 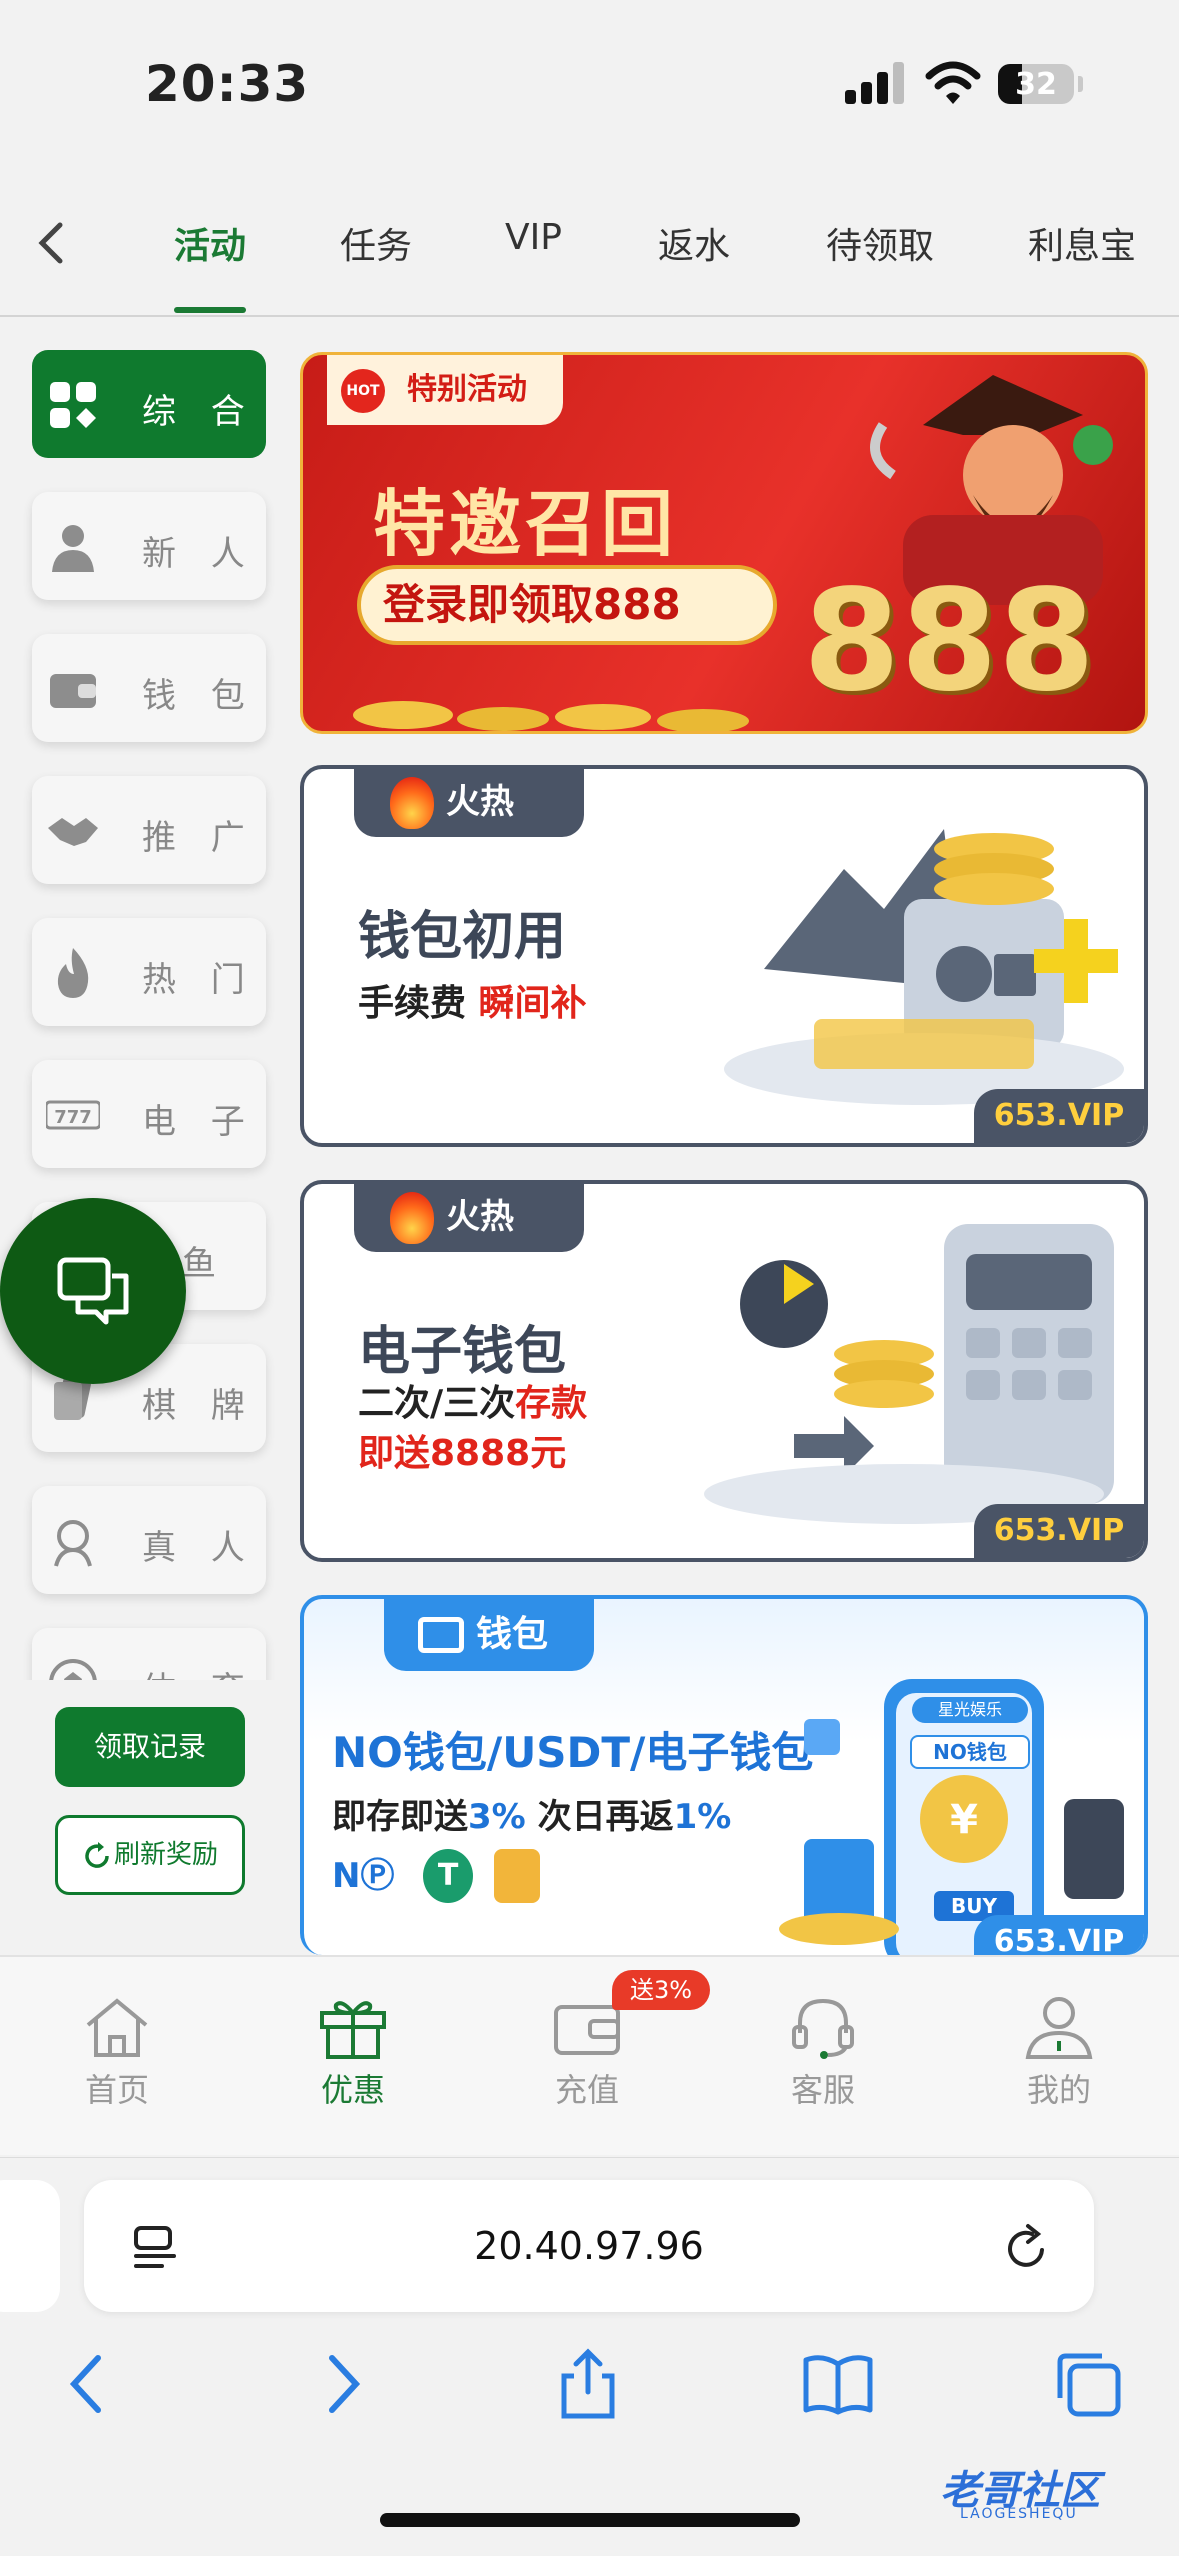 I want to click on sidebar-item-newcomer: 新 人, so click(x=149, y=546).